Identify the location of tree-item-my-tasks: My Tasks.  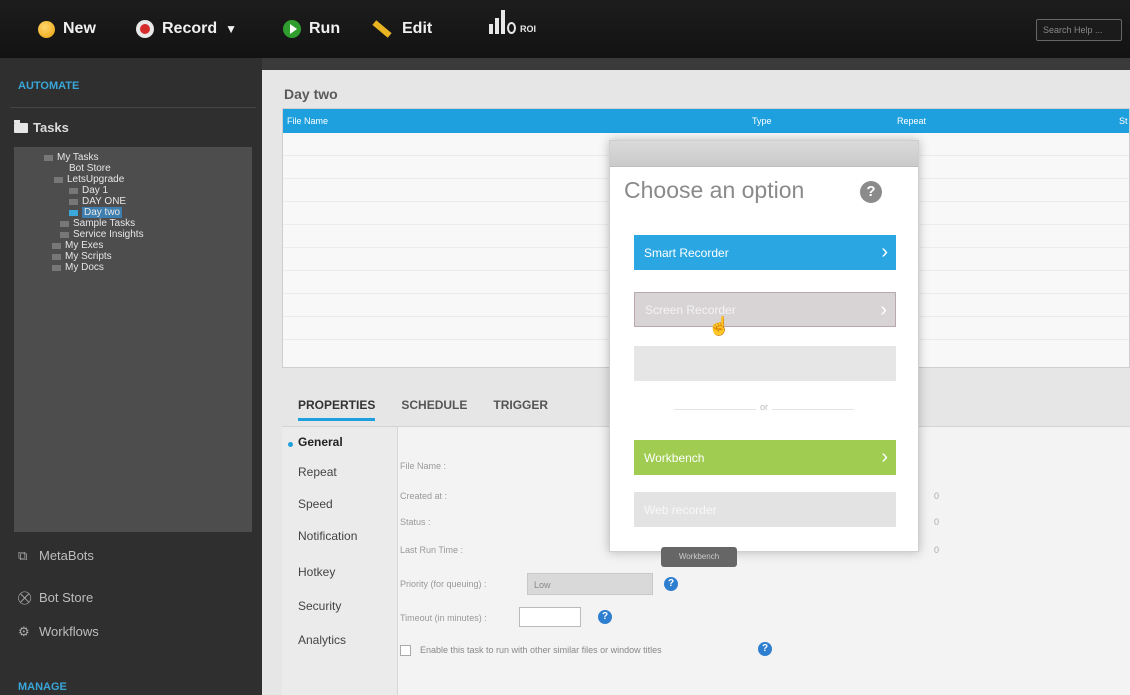
(71, 157).